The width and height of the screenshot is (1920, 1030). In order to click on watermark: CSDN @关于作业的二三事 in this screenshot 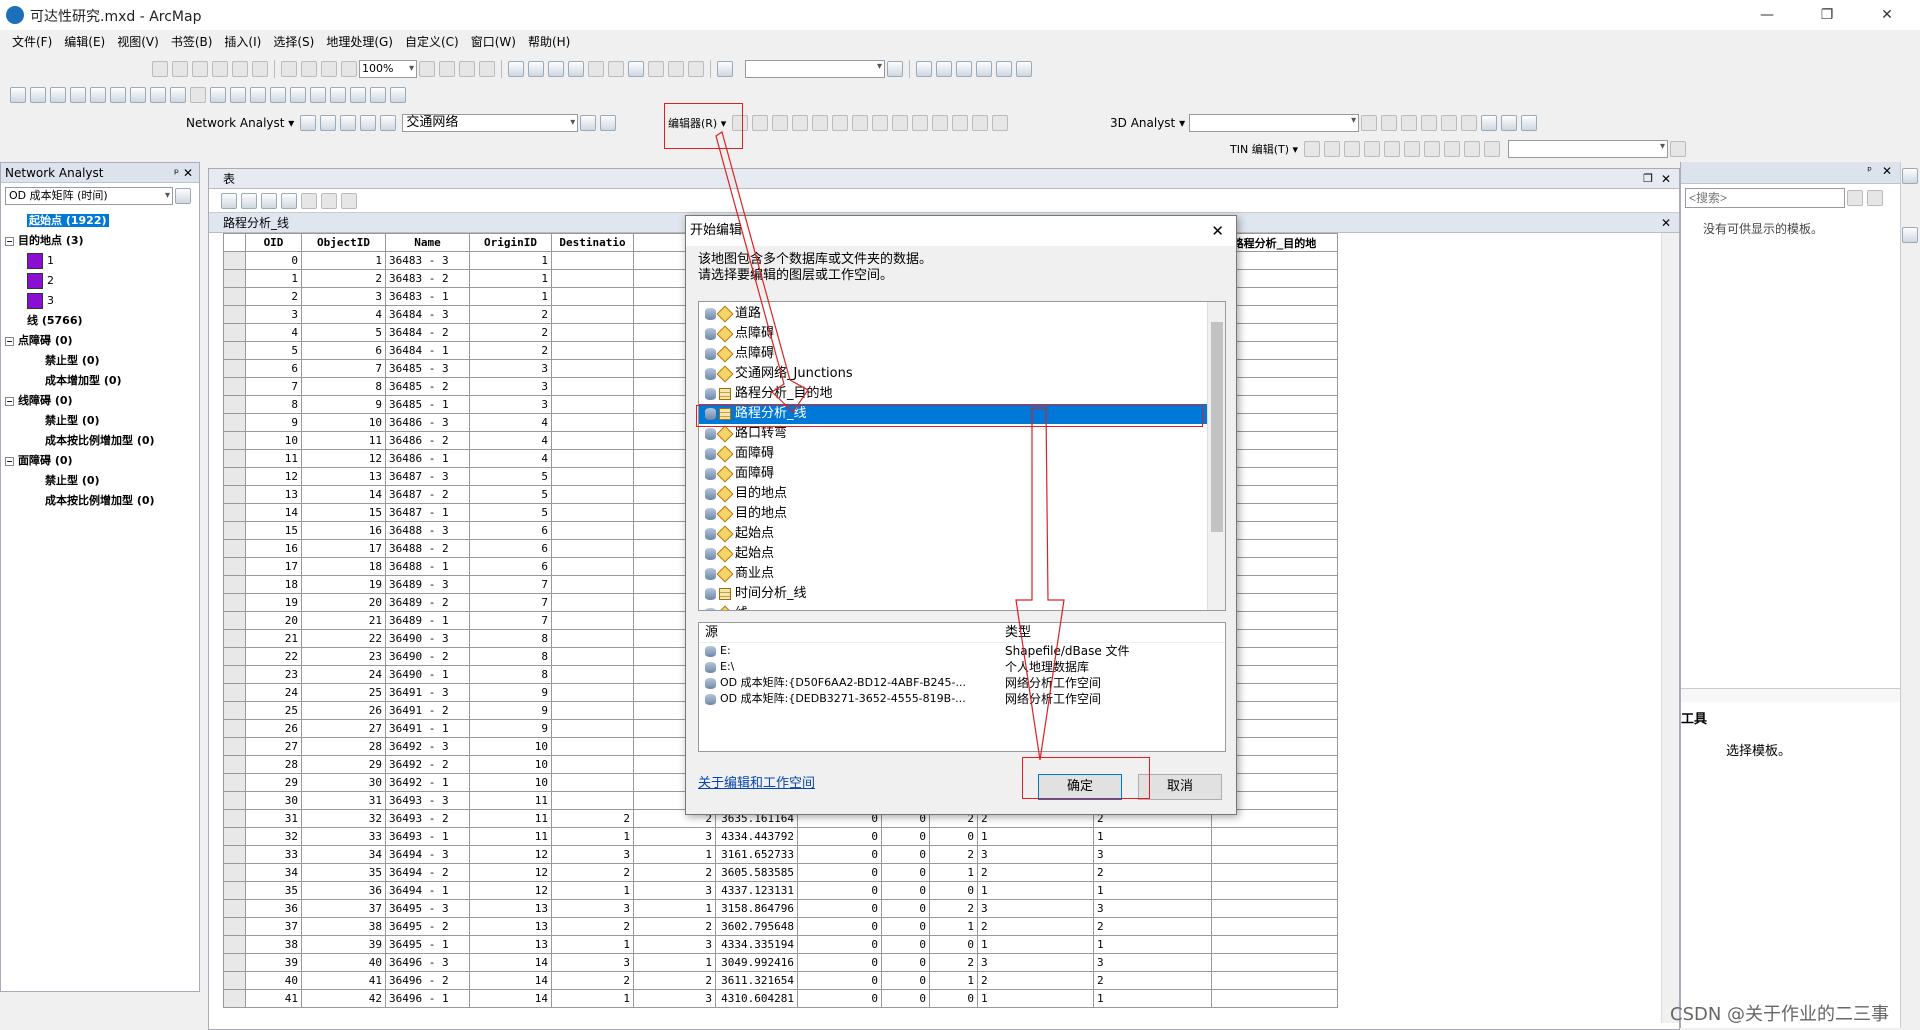, I will do `click(1780, 1014)`.